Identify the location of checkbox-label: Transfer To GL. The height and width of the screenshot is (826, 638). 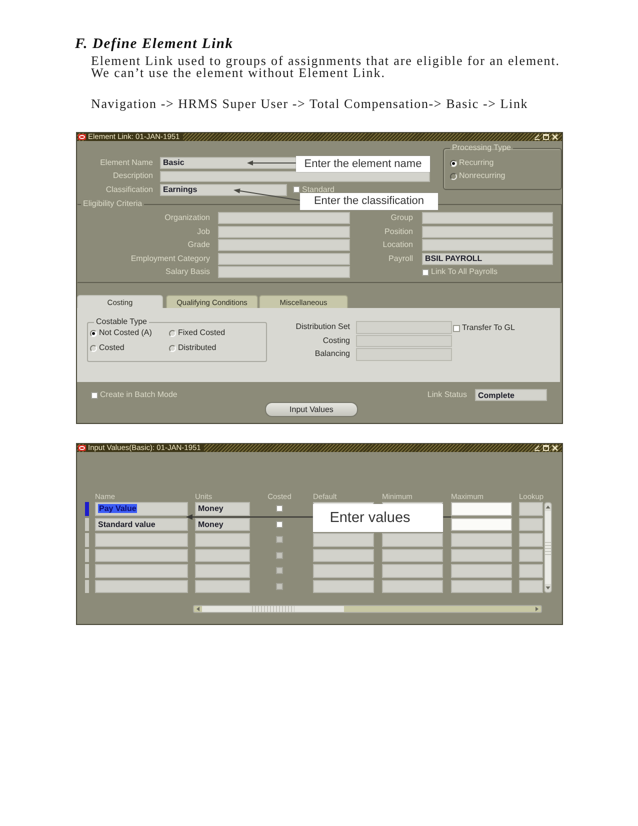
(488, 328).